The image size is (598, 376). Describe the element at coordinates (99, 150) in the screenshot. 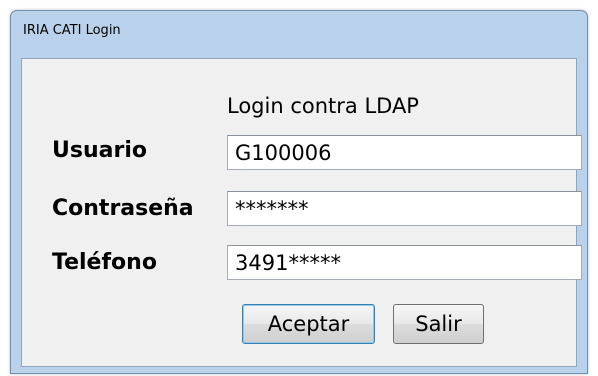

I see `username-label: Usuario` at that location.